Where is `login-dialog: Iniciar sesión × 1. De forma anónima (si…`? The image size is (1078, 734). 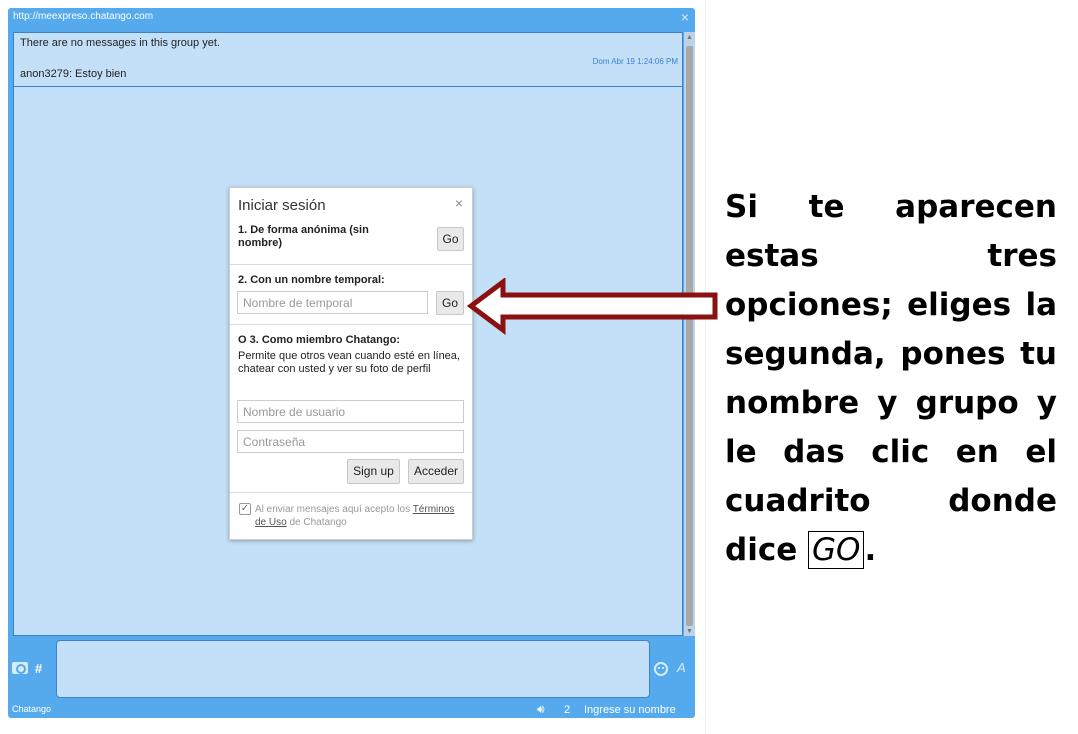
login-dialog: Iniciar sesión × 1. De forma anónima (si… is located at coordinates (351, 363).